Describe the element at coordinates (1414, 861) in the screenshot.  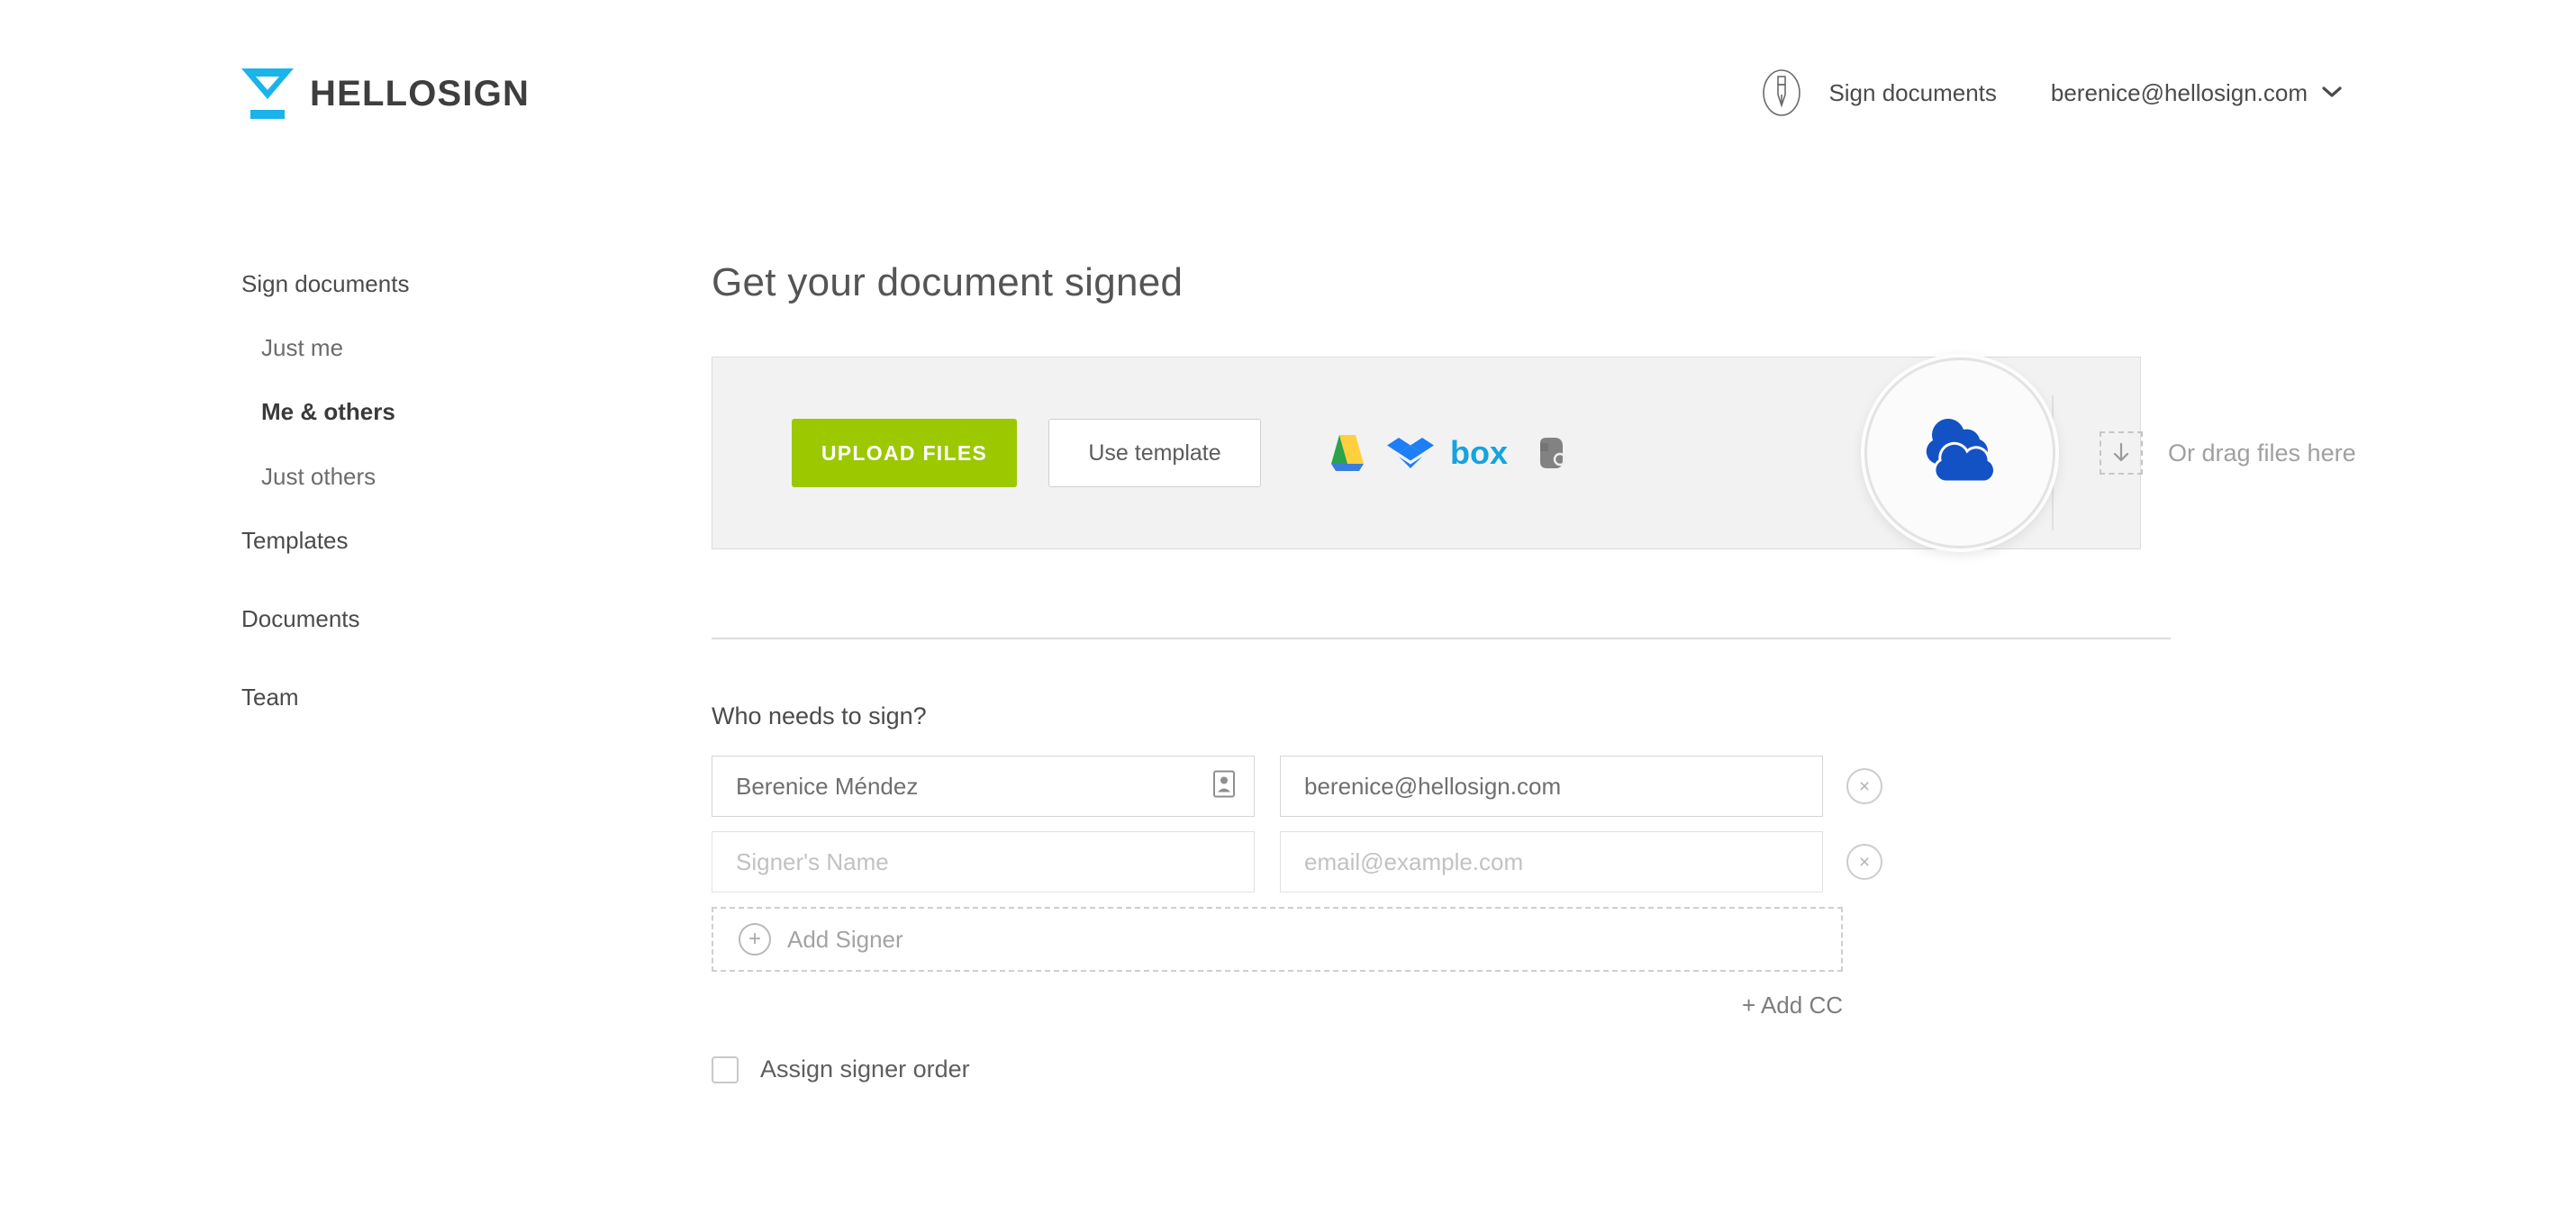
I see `signer-email-placeholder: email@example.com` at that location.